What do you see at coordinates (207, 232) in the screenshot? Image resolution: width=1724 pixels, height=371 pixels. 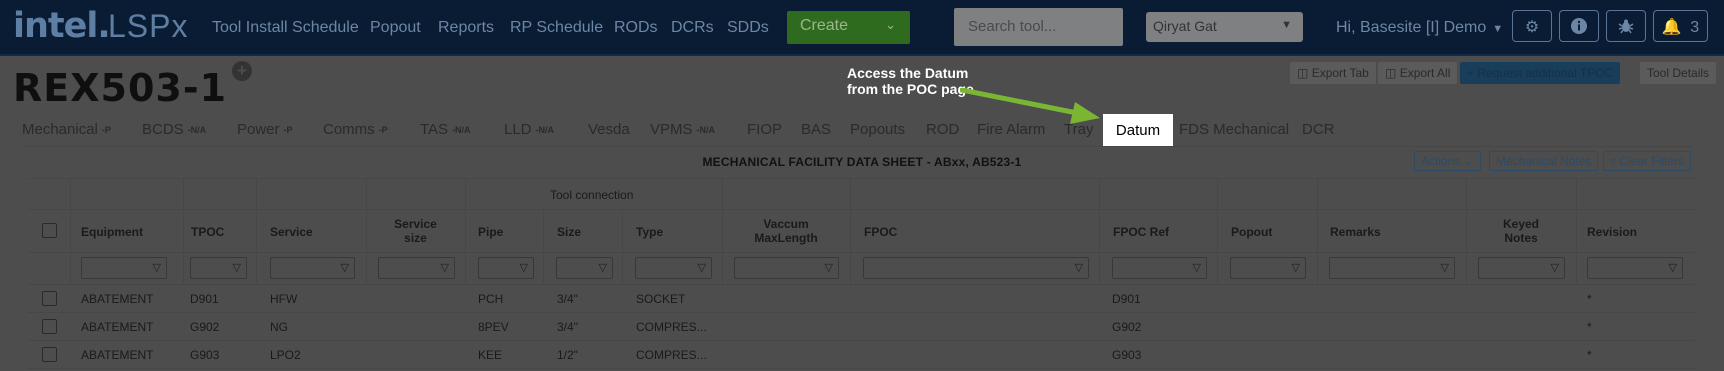 I see `col-tpoc: TPOC` at bounding box center [207, 232].